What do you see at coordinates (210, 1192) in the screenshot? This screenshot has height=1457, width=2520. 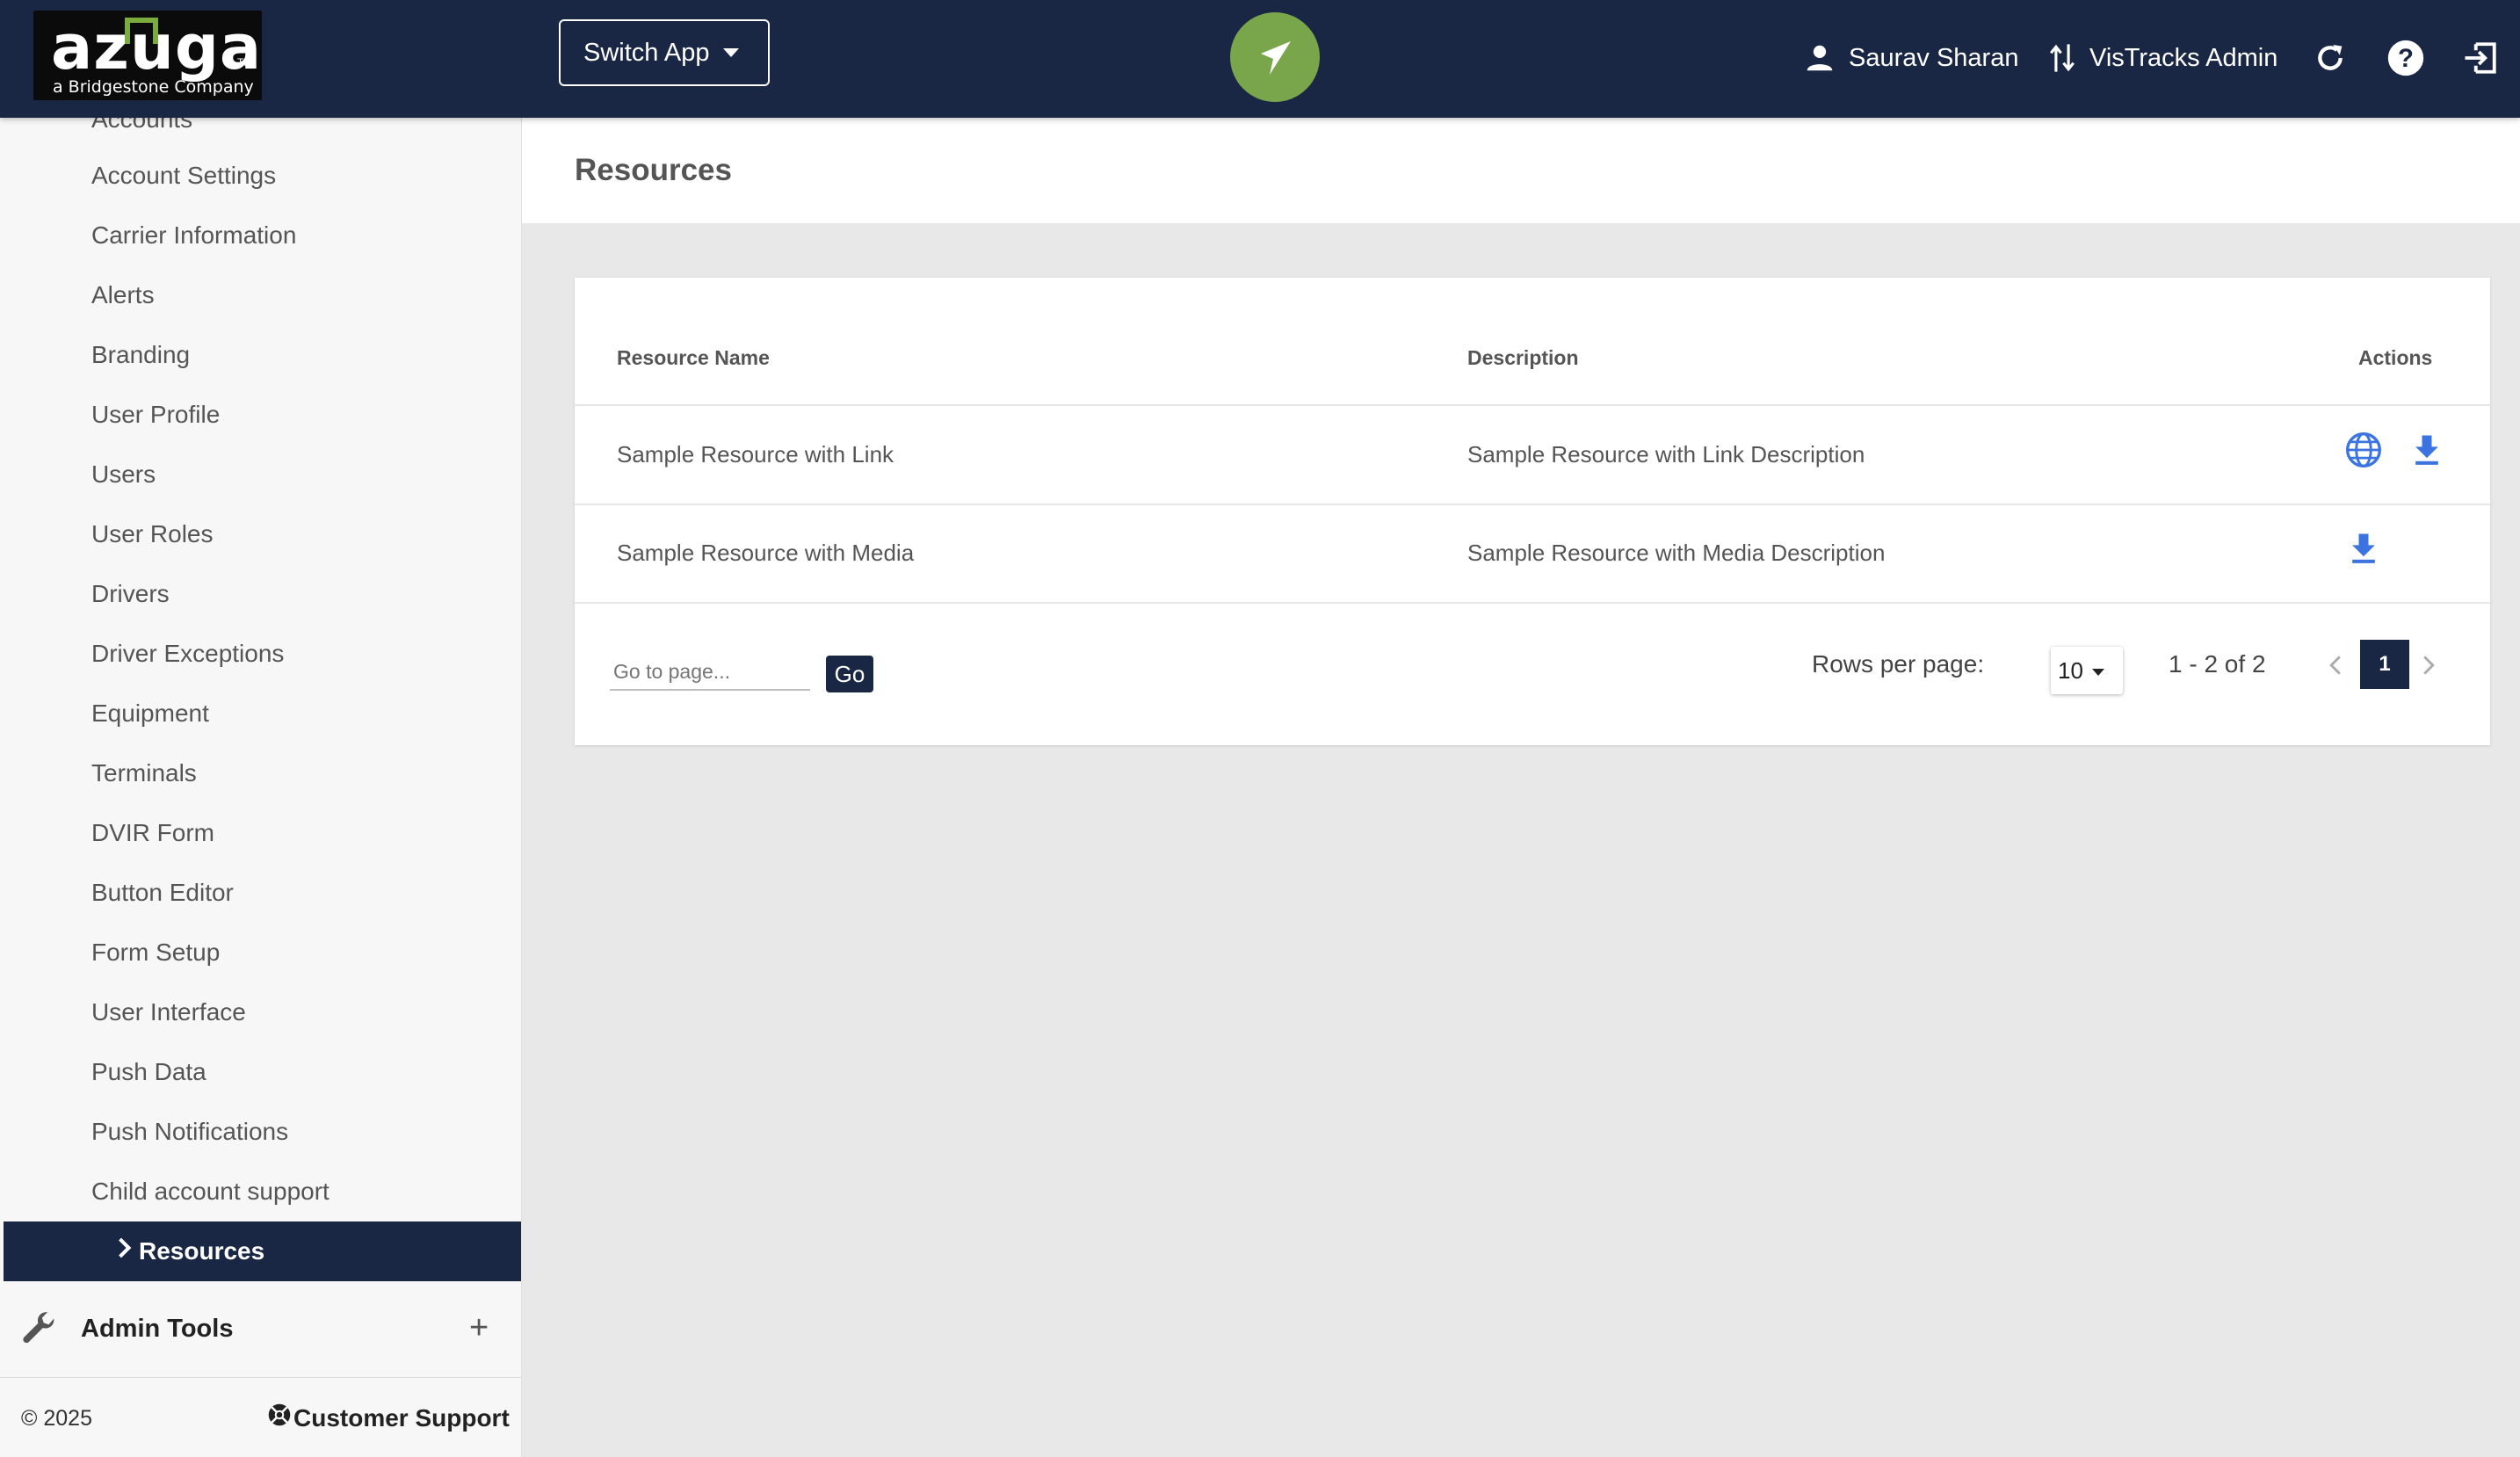 I see `sidebar-item-child-account-support: Child account support` at bounding box center [210, 1192].